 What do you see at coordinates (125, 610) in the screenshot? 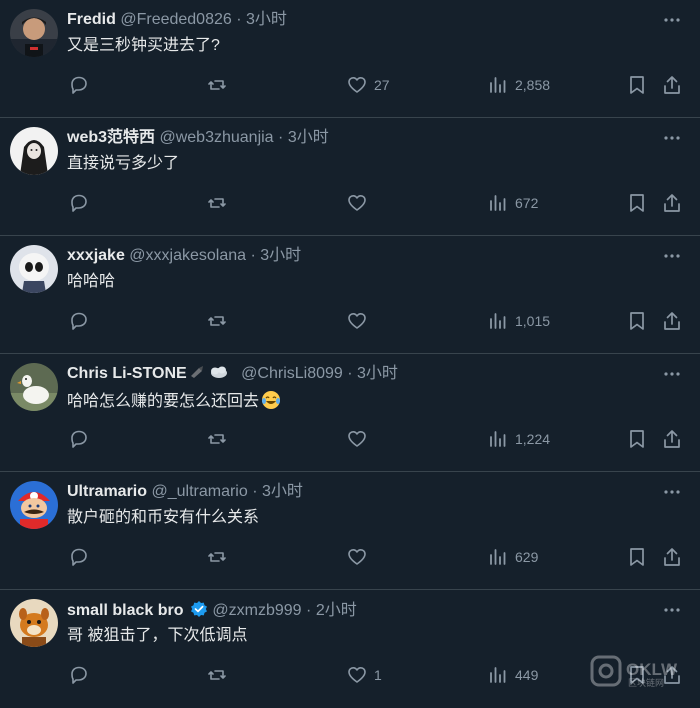
I see `display-name: small black bro` at bounding box center [125, 610].